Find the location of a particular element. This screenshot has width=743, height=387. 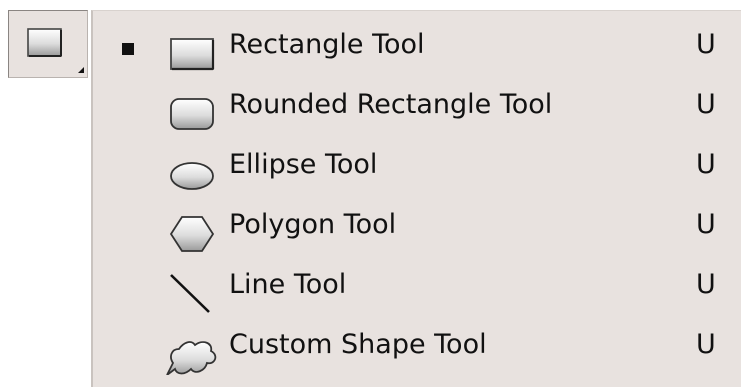

custom-shape-icon is located at coordinates (191, 358).